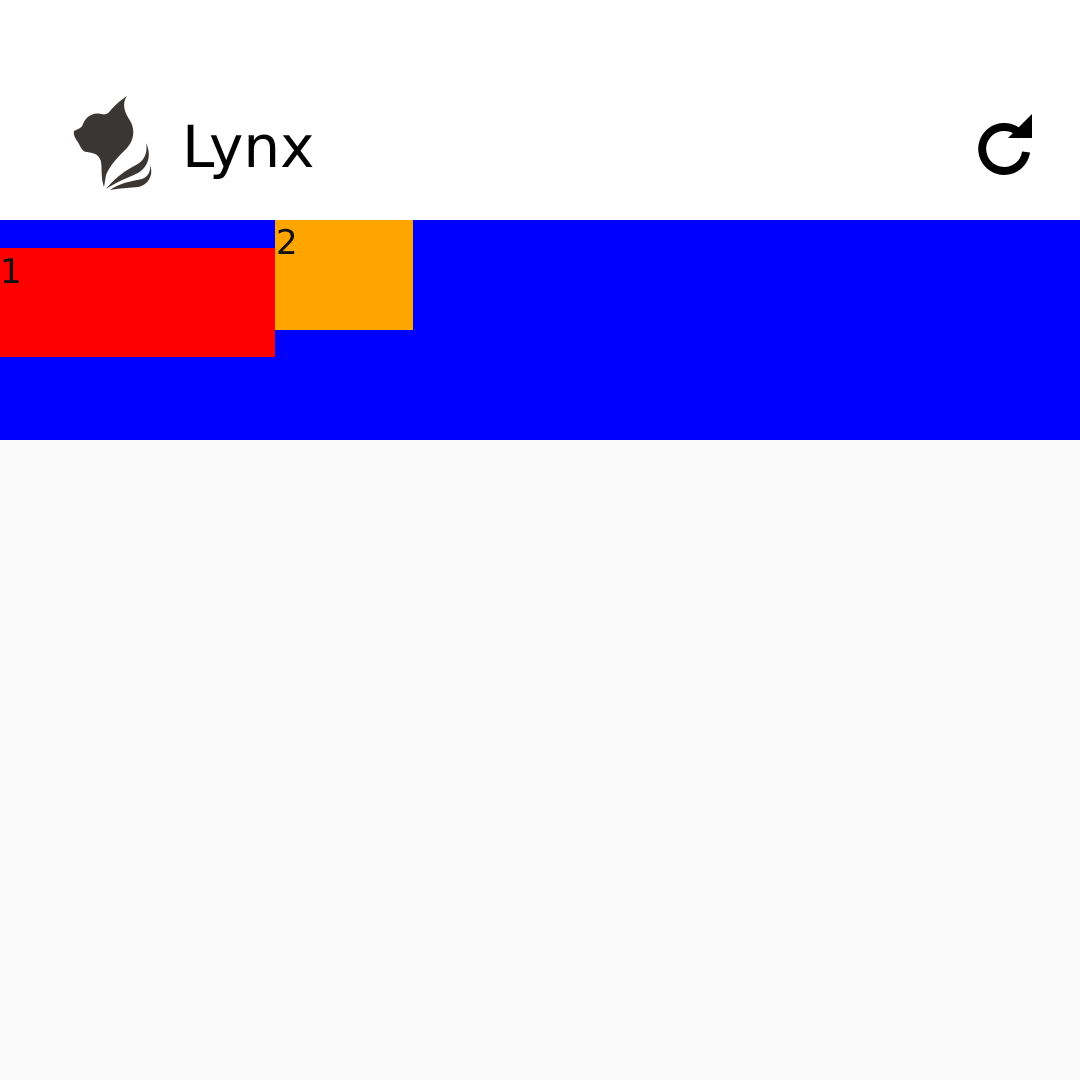 This screenshot has height=1080, width=1080. Describe the element at coordinates (287, 243) in the screenshot. I see `box-item-2-label: 2` at that location.